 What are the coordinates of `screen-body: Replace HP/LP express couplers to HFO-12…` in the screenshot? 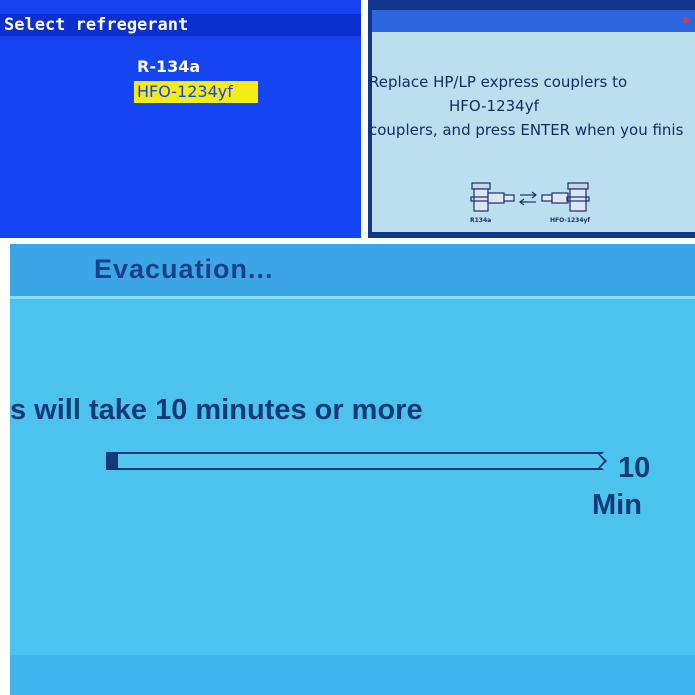 It's located at (532, 121).